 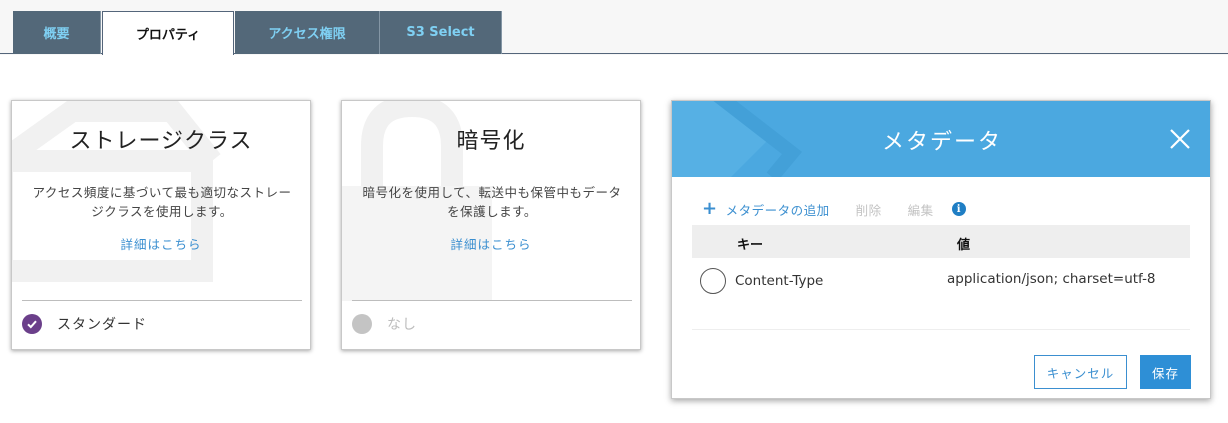 What do you see at coordinates (614, 27) in the screenshot?
I see `tab-bar: 概要 プロパティ アクセス権限 S3 Select` at bounding box center [614, 27].